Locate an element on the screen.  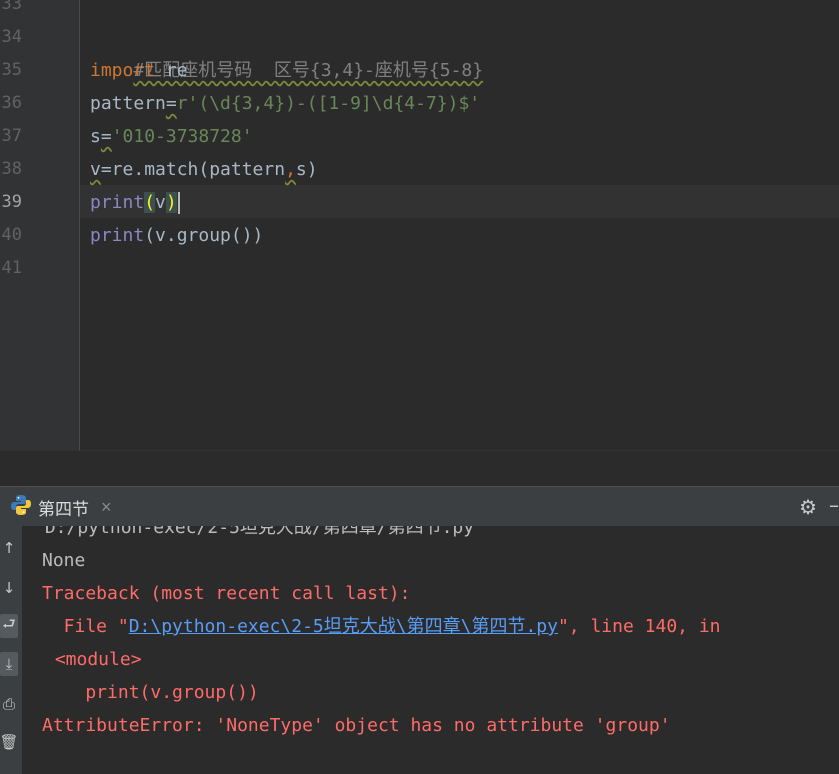
text-caret is located at coordinates (178, 203).